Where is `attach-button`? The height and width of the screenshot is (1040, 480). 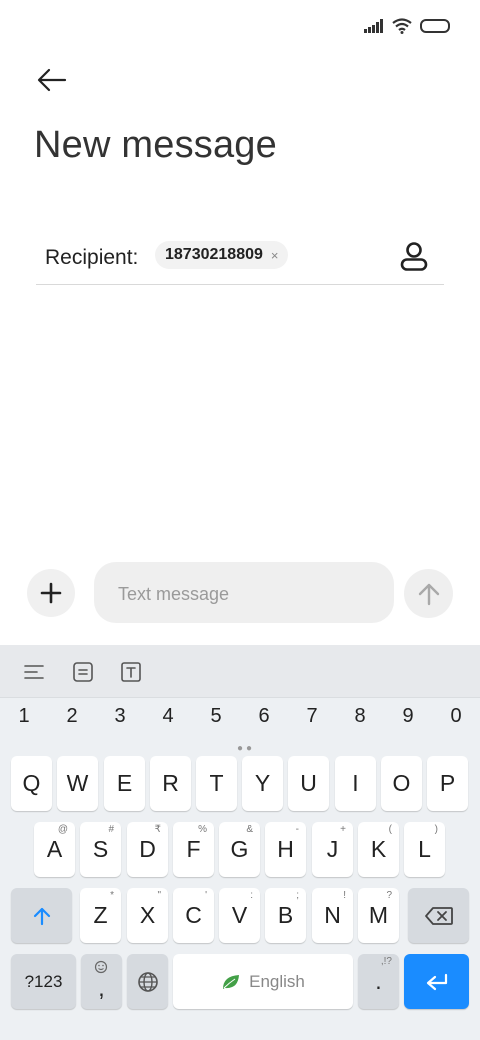 attach-button is located at coordinates (51, 593).